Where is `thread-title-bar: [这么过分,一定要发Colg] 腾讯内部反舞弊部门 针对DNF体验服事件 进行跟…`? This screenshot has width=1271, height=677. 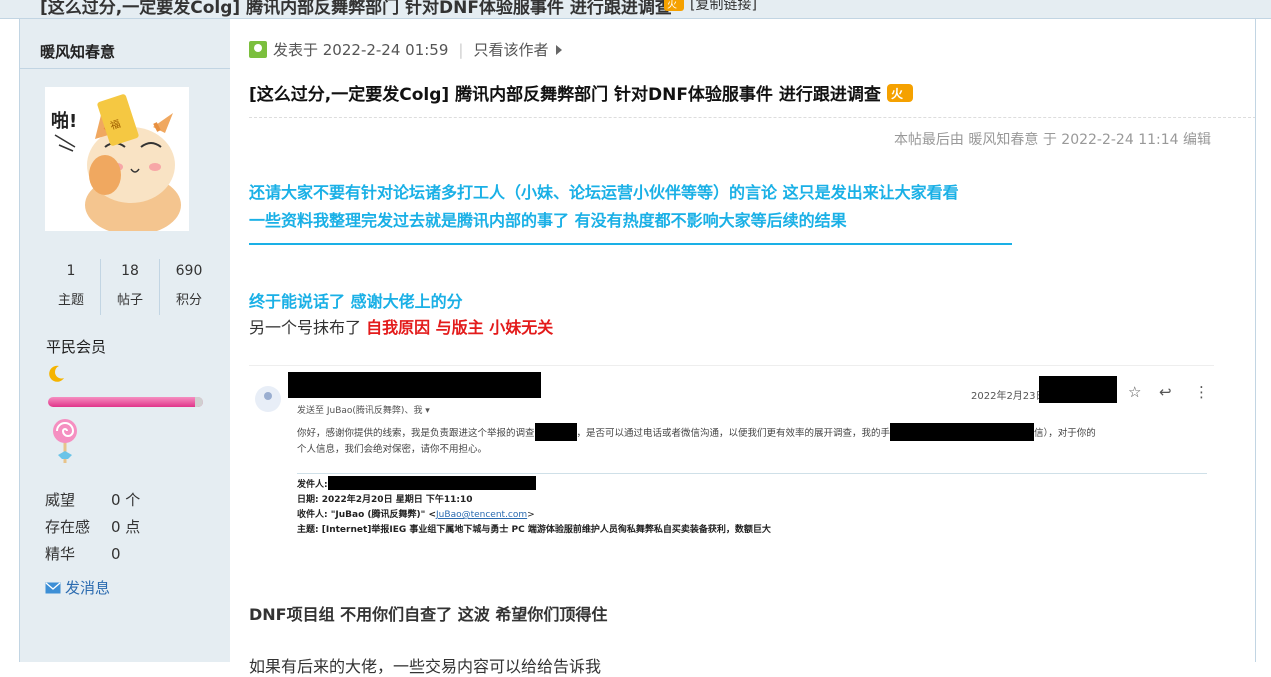 thread-title-bar: [这么过分,一定要发Colg] 腾讯内部反舞弊部门 针对DNF体验服事件 进行跟… is located at coordinates (635, 9).